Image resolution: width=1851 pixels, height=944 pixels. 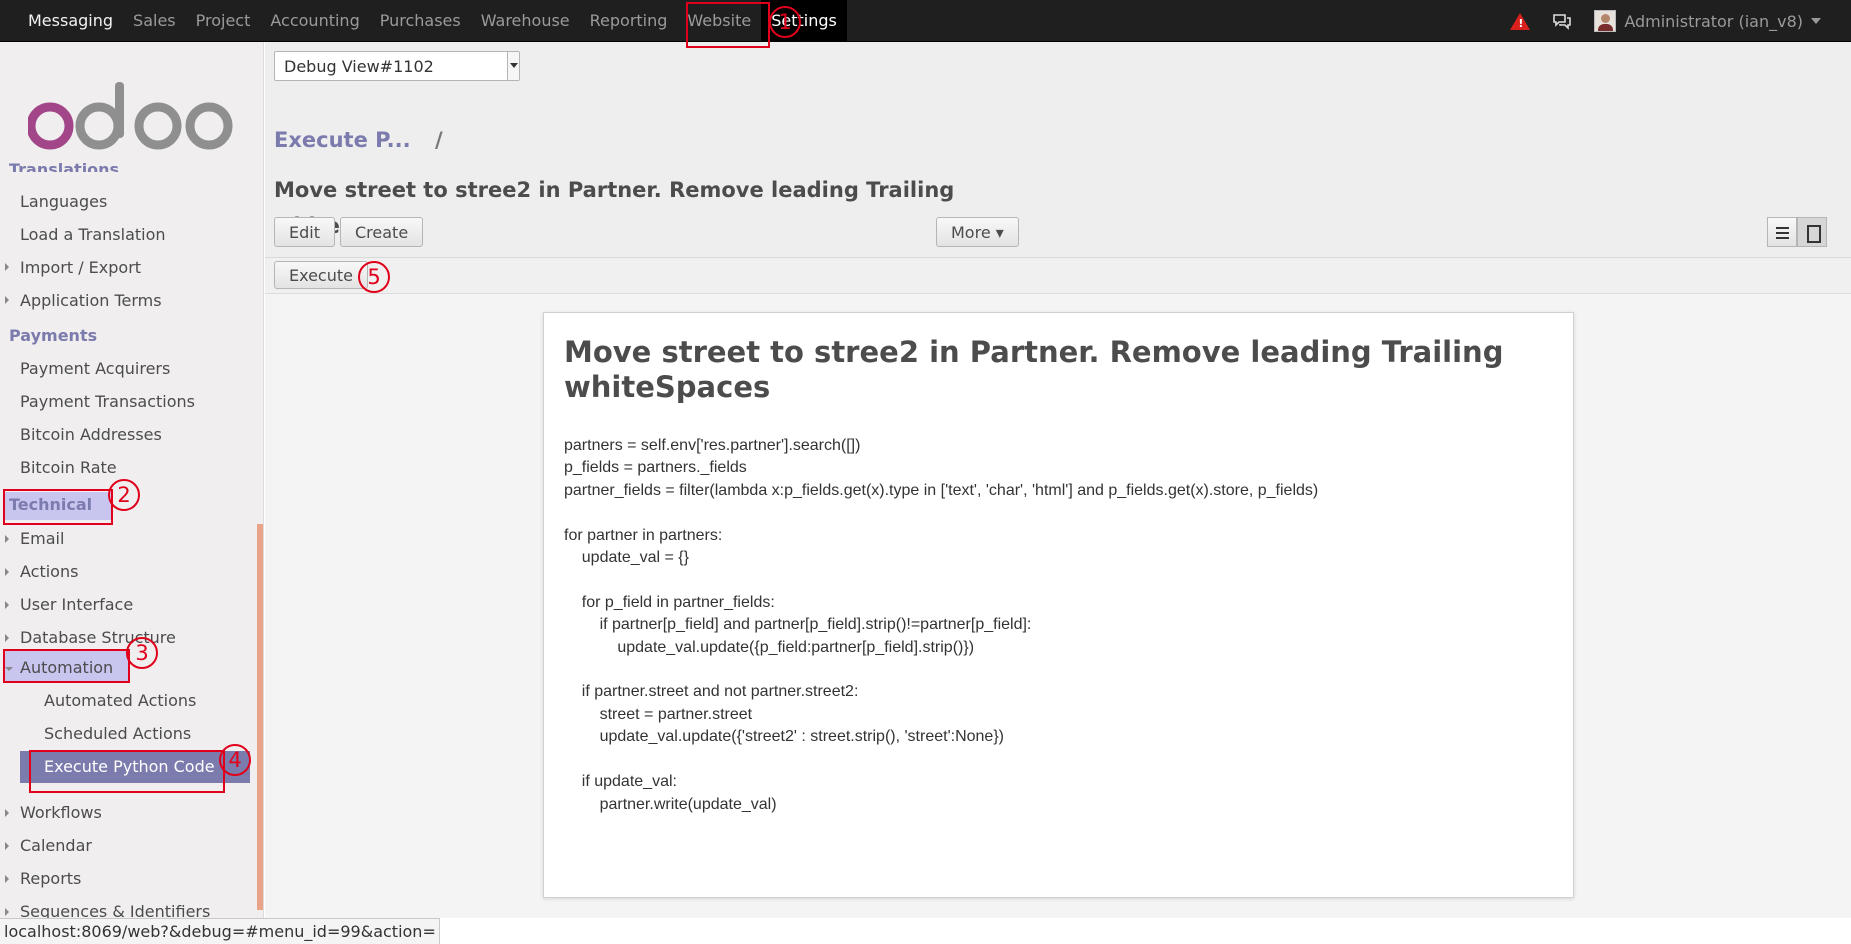 What do you see at coordinates (58, 507) in the screenshot?
I see `annotation-box-technical` at bounding box center [58, 507].